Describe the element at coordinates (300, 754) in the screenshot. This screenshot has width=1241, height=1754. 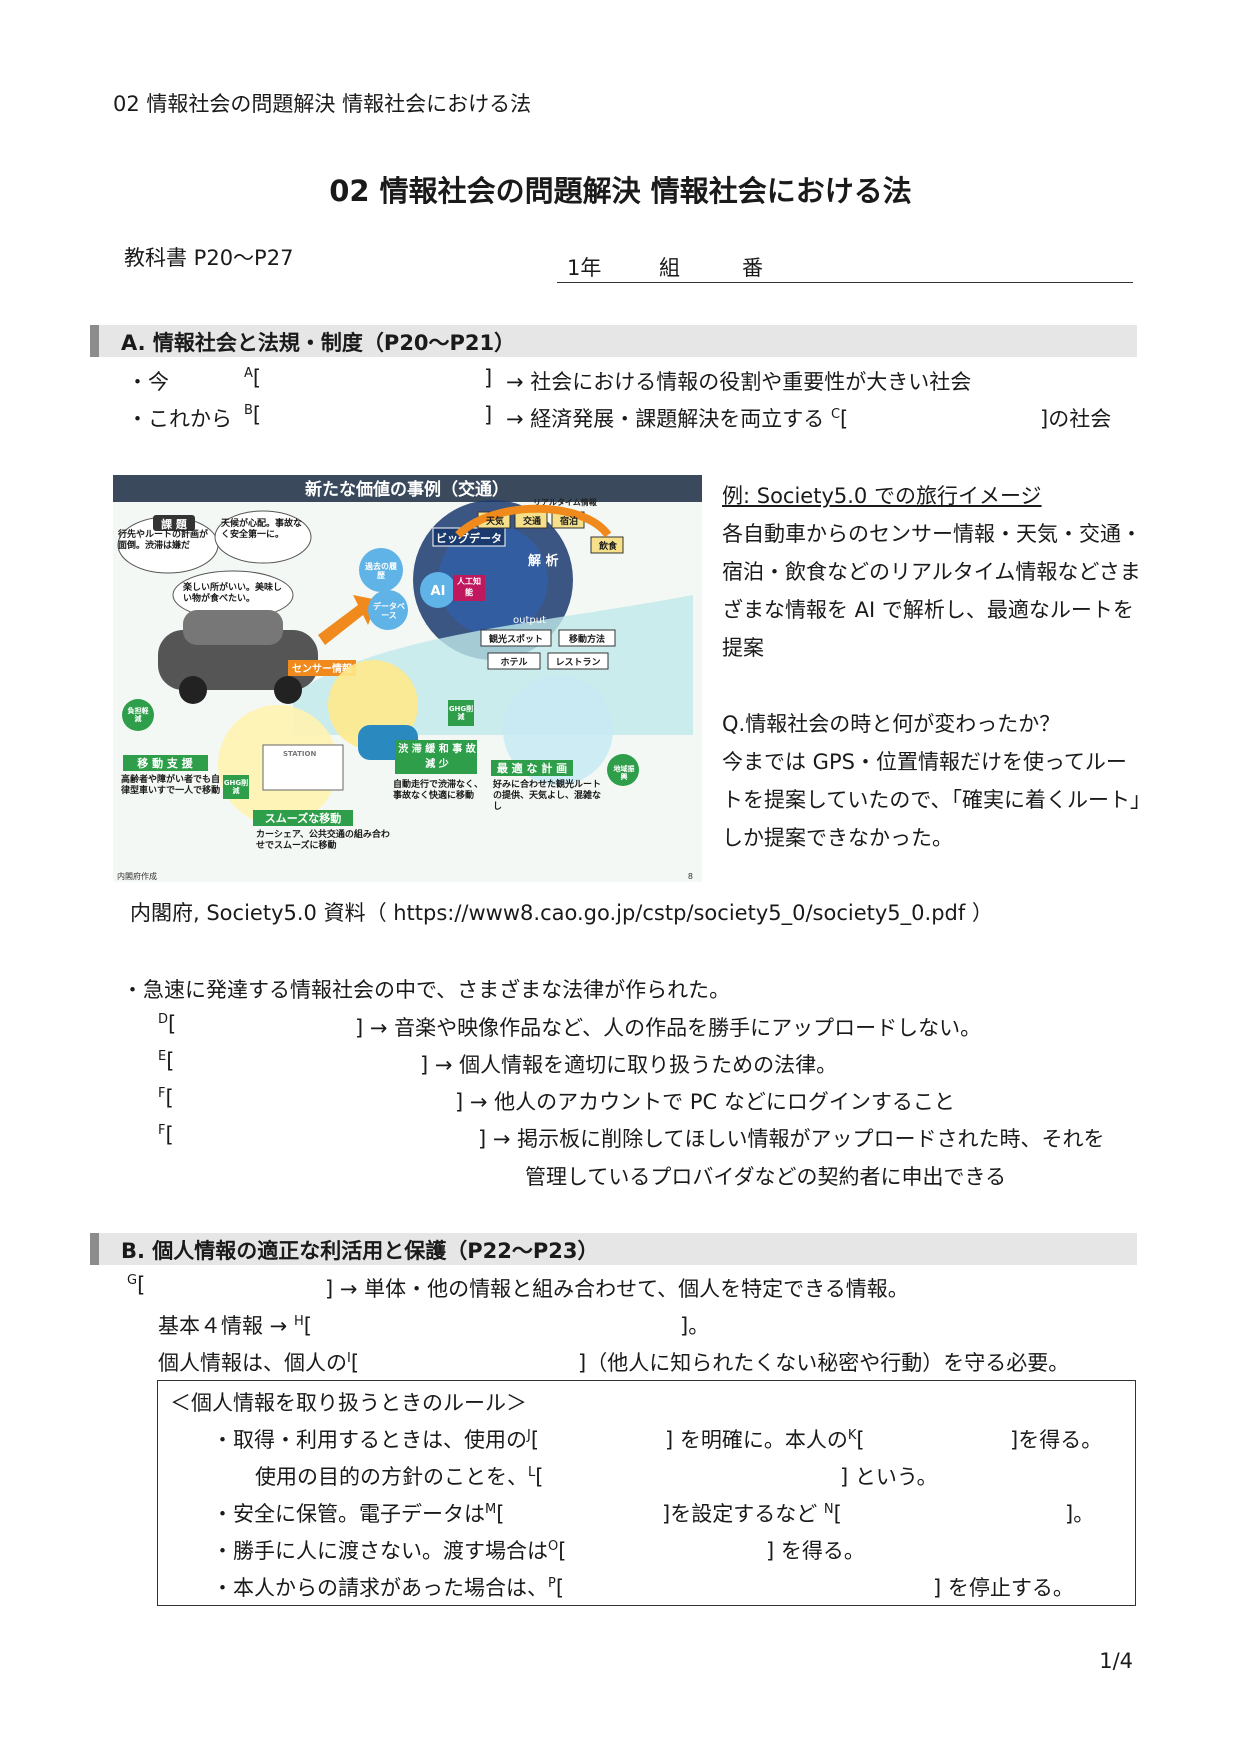
I see `station-sign: STATION` at that location.